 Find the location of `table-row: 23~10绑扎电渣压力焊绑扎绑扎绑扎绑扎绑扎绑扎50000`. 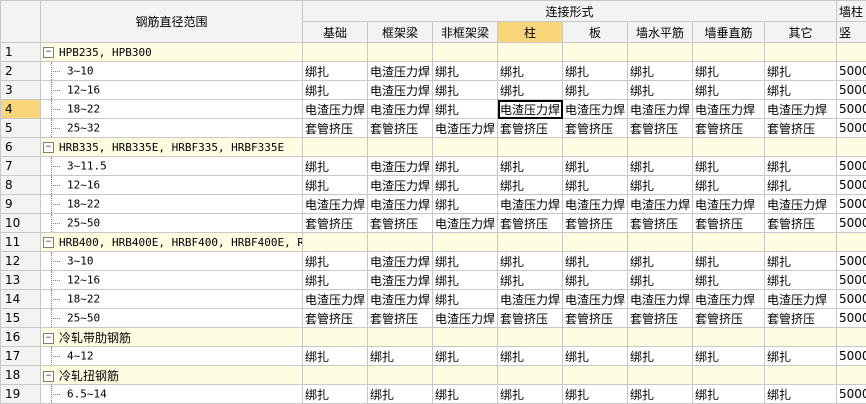

table-row: 23~10绑扎电渣压力焊绑扎绑扎绑扎绑扎绑扎绑扎50000 is located at coordinates (433, 71).